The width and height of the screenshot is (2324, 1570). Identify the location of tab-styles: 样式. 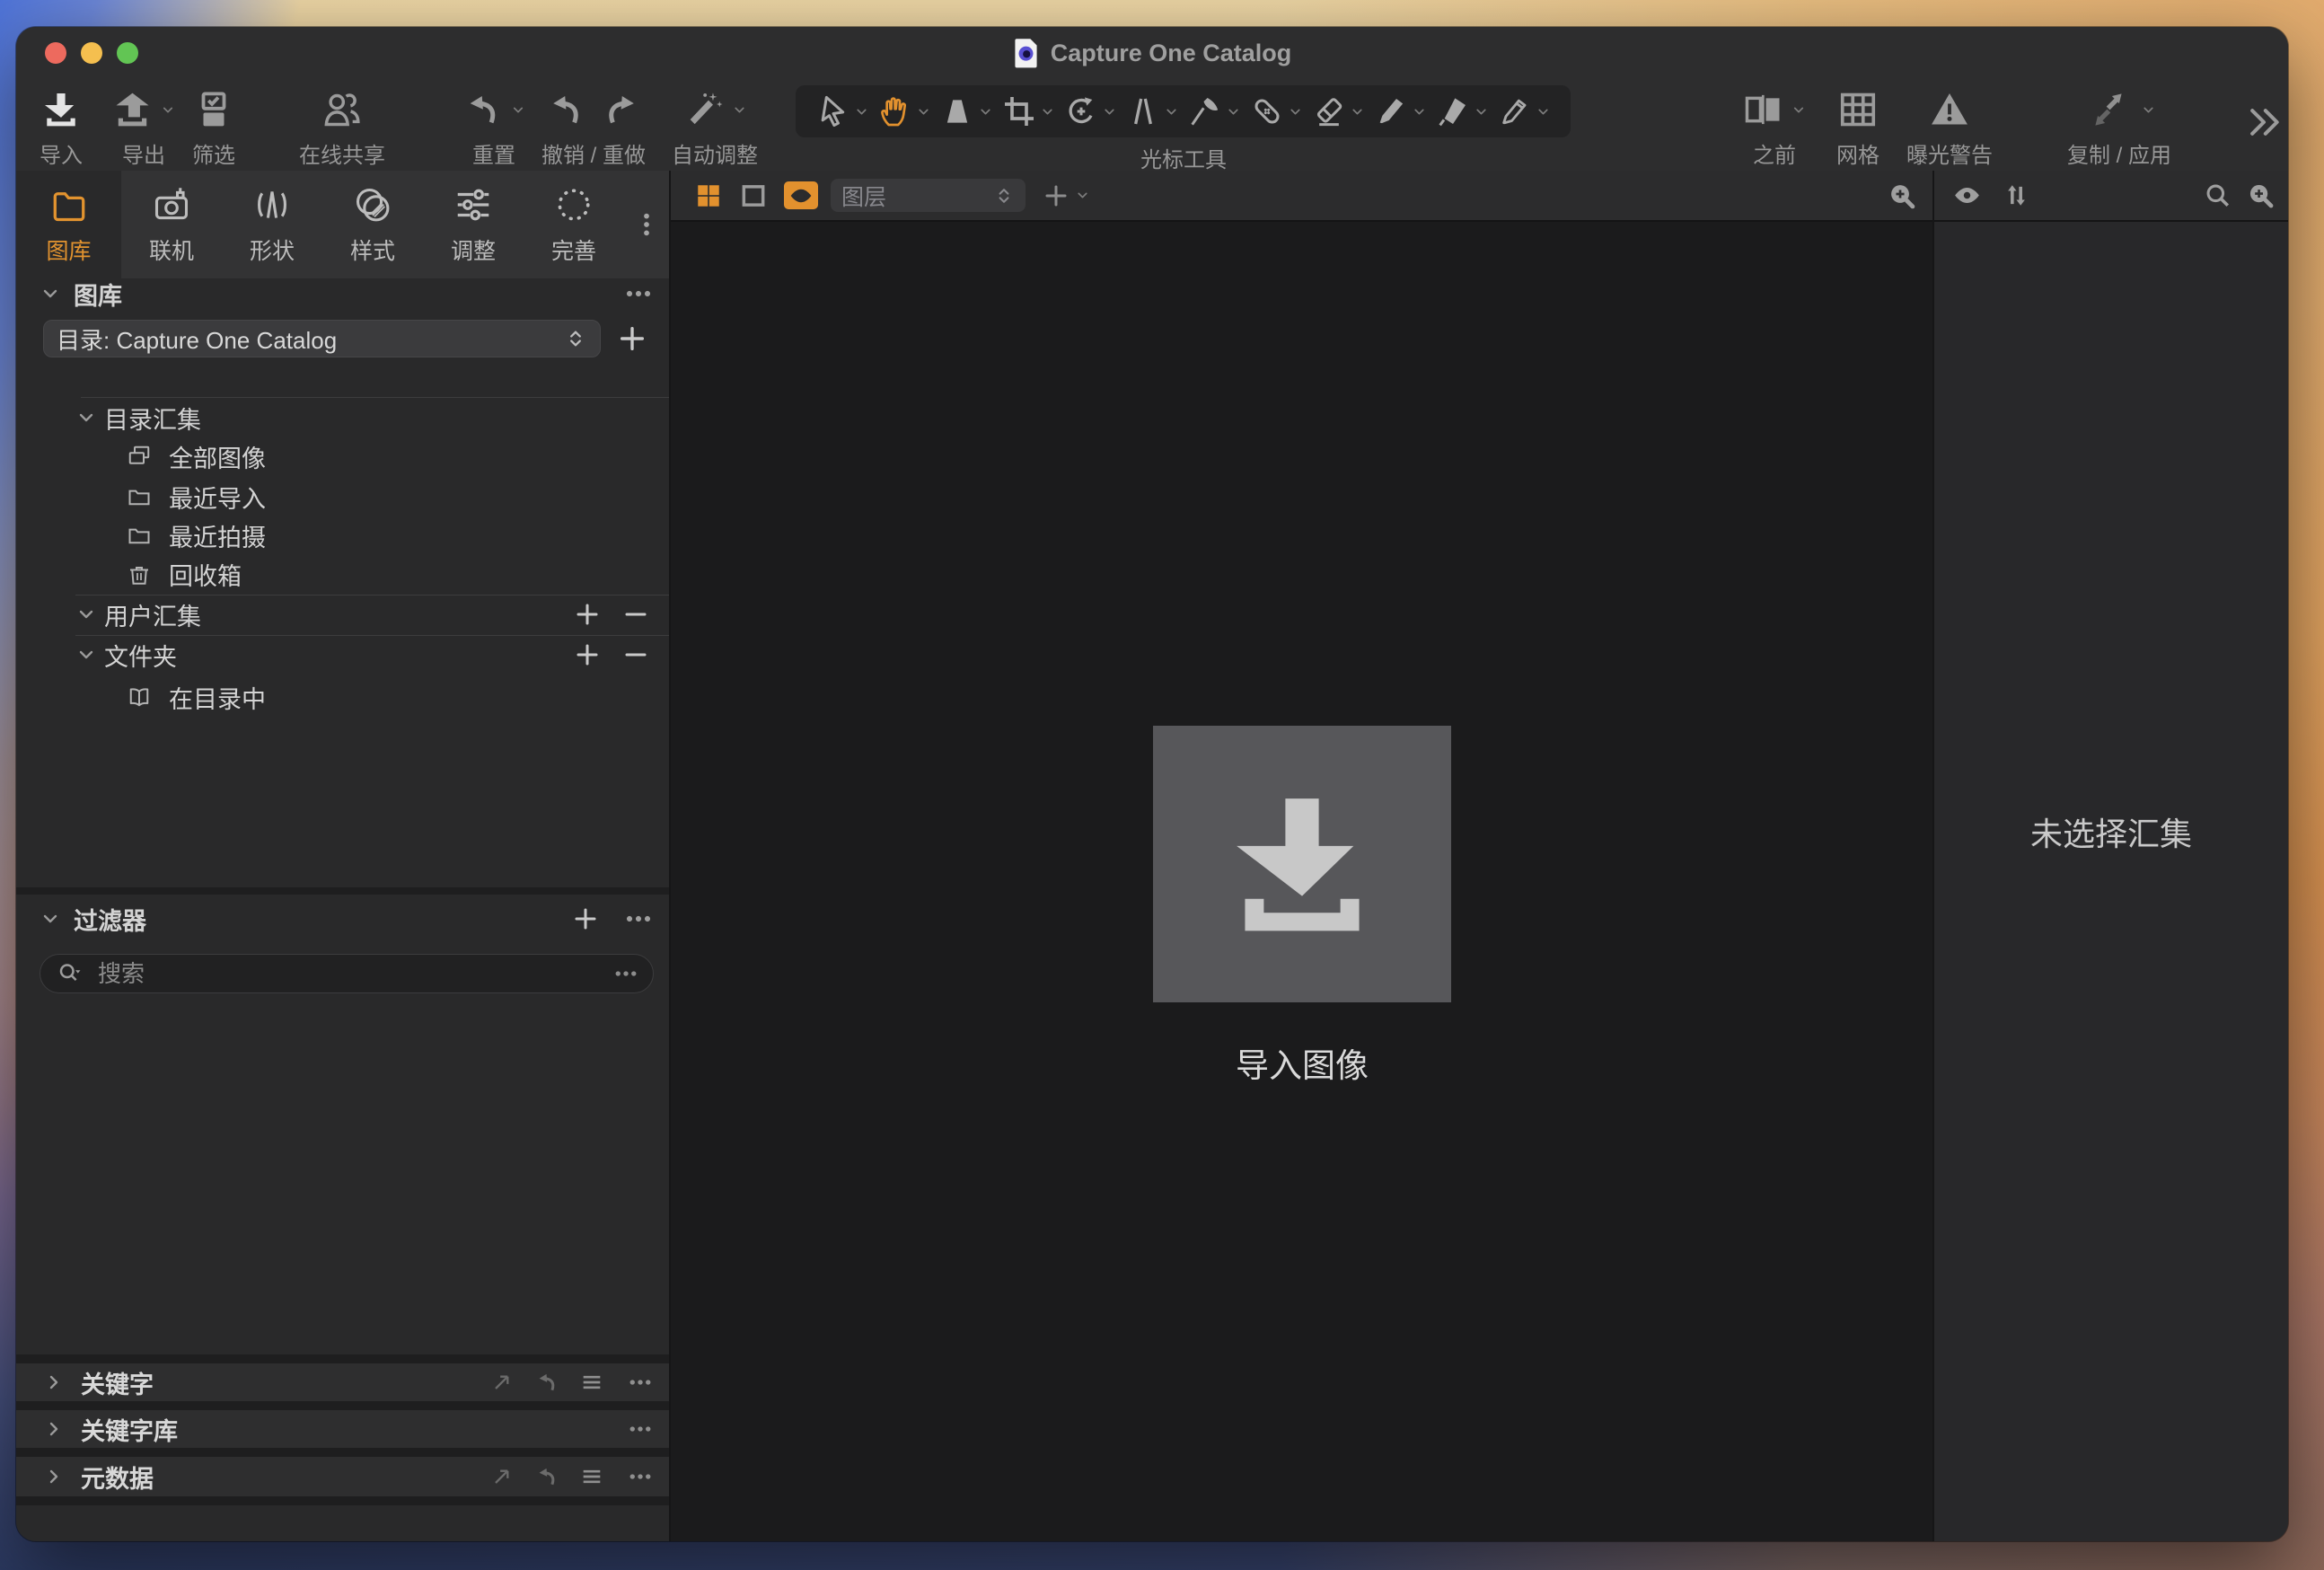
(373, 224).